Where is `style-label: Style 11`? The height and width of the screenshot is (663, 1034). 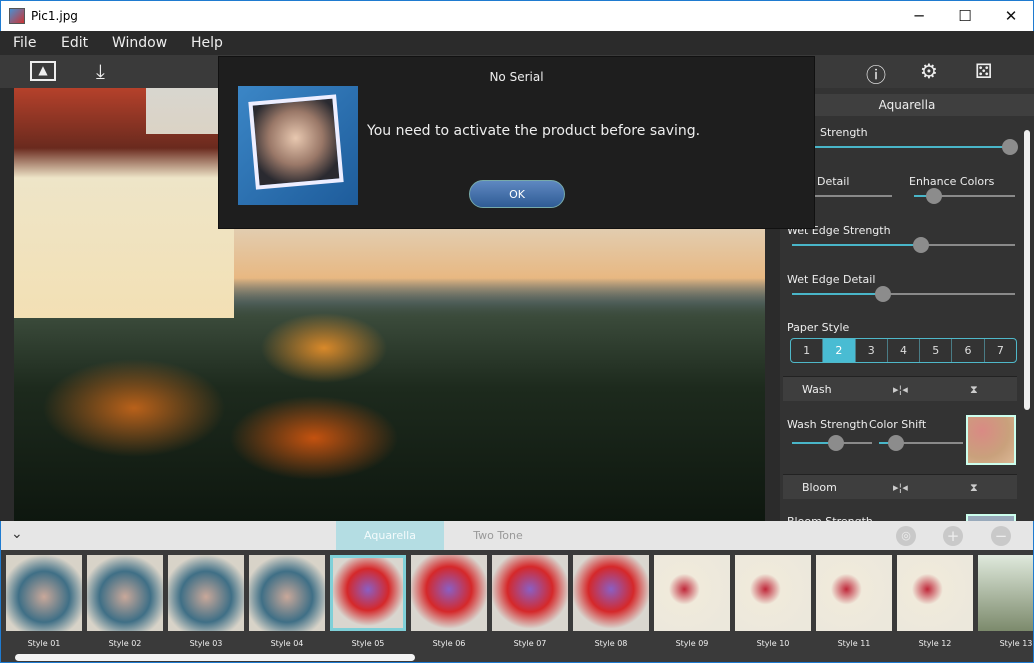 style-label: Style 11 is located at coordinates (854, 643).